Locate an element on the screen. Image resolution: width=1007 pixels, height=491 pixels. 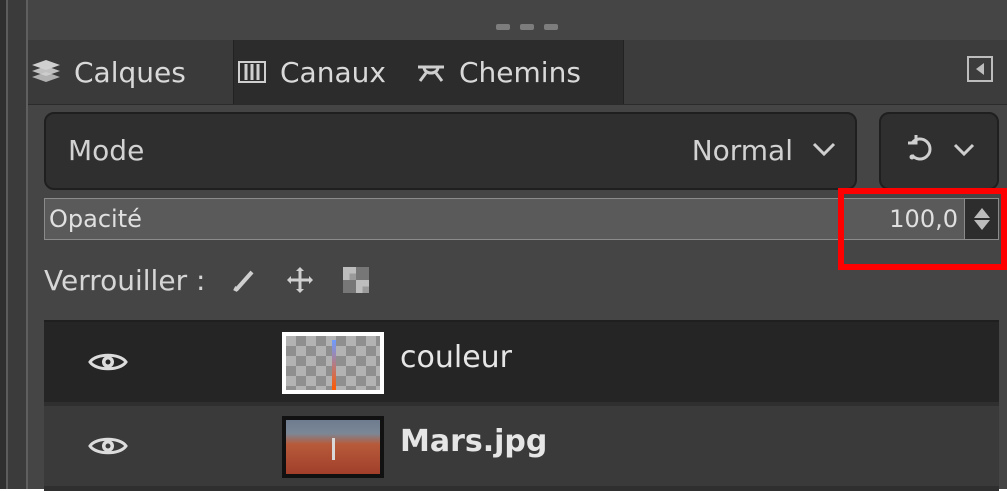
channels-icon is located at coordinates (252, 72).